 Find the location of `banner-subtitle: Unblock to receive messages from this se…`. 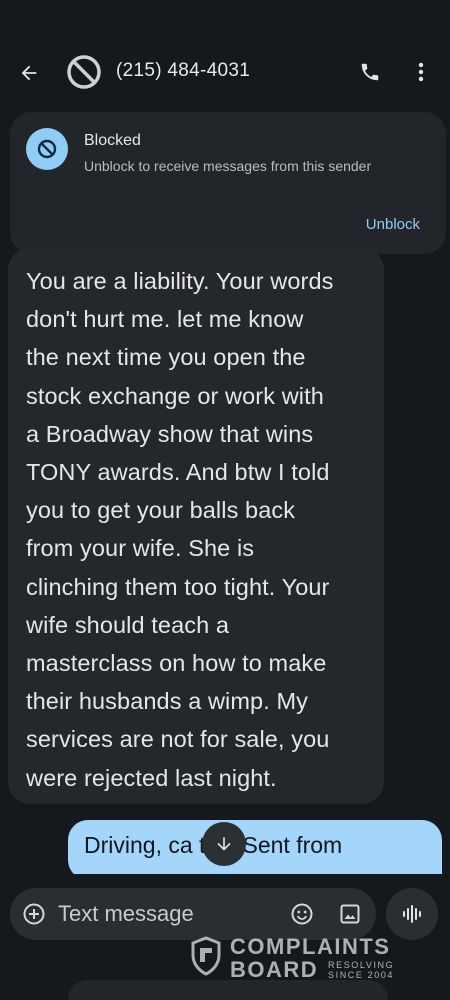

banner-subtitle: Unblock to receive messages from this se… is located at coordinates (228, 166).